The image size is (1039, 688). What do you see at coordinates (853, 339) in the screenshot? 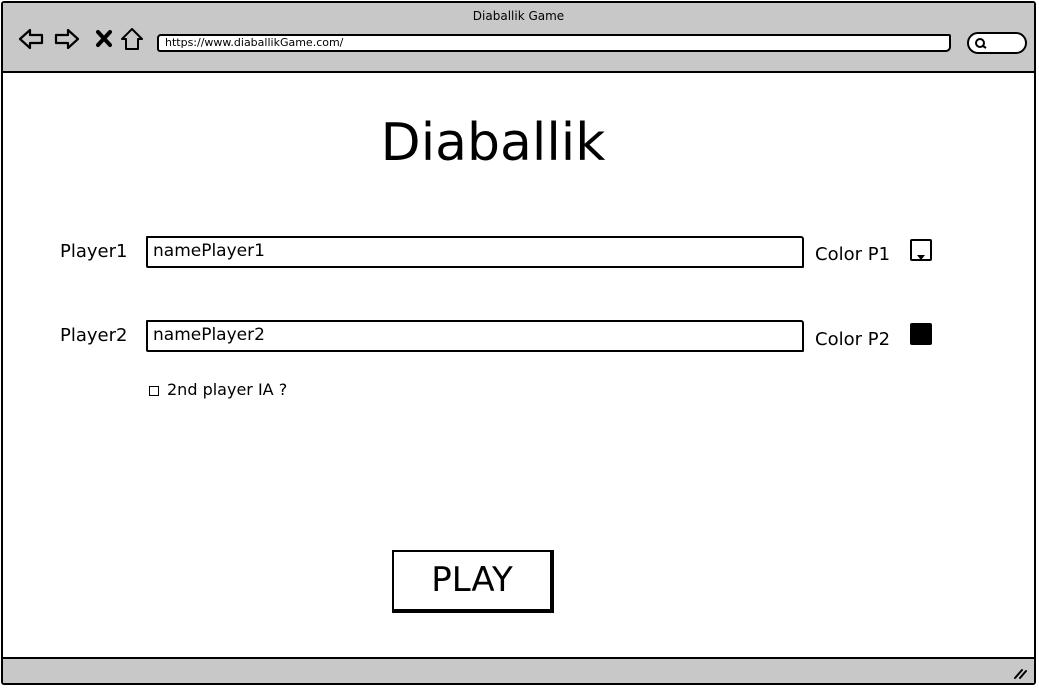
I see `color-p2-label: Color P2` at bounding box center [853, 339].